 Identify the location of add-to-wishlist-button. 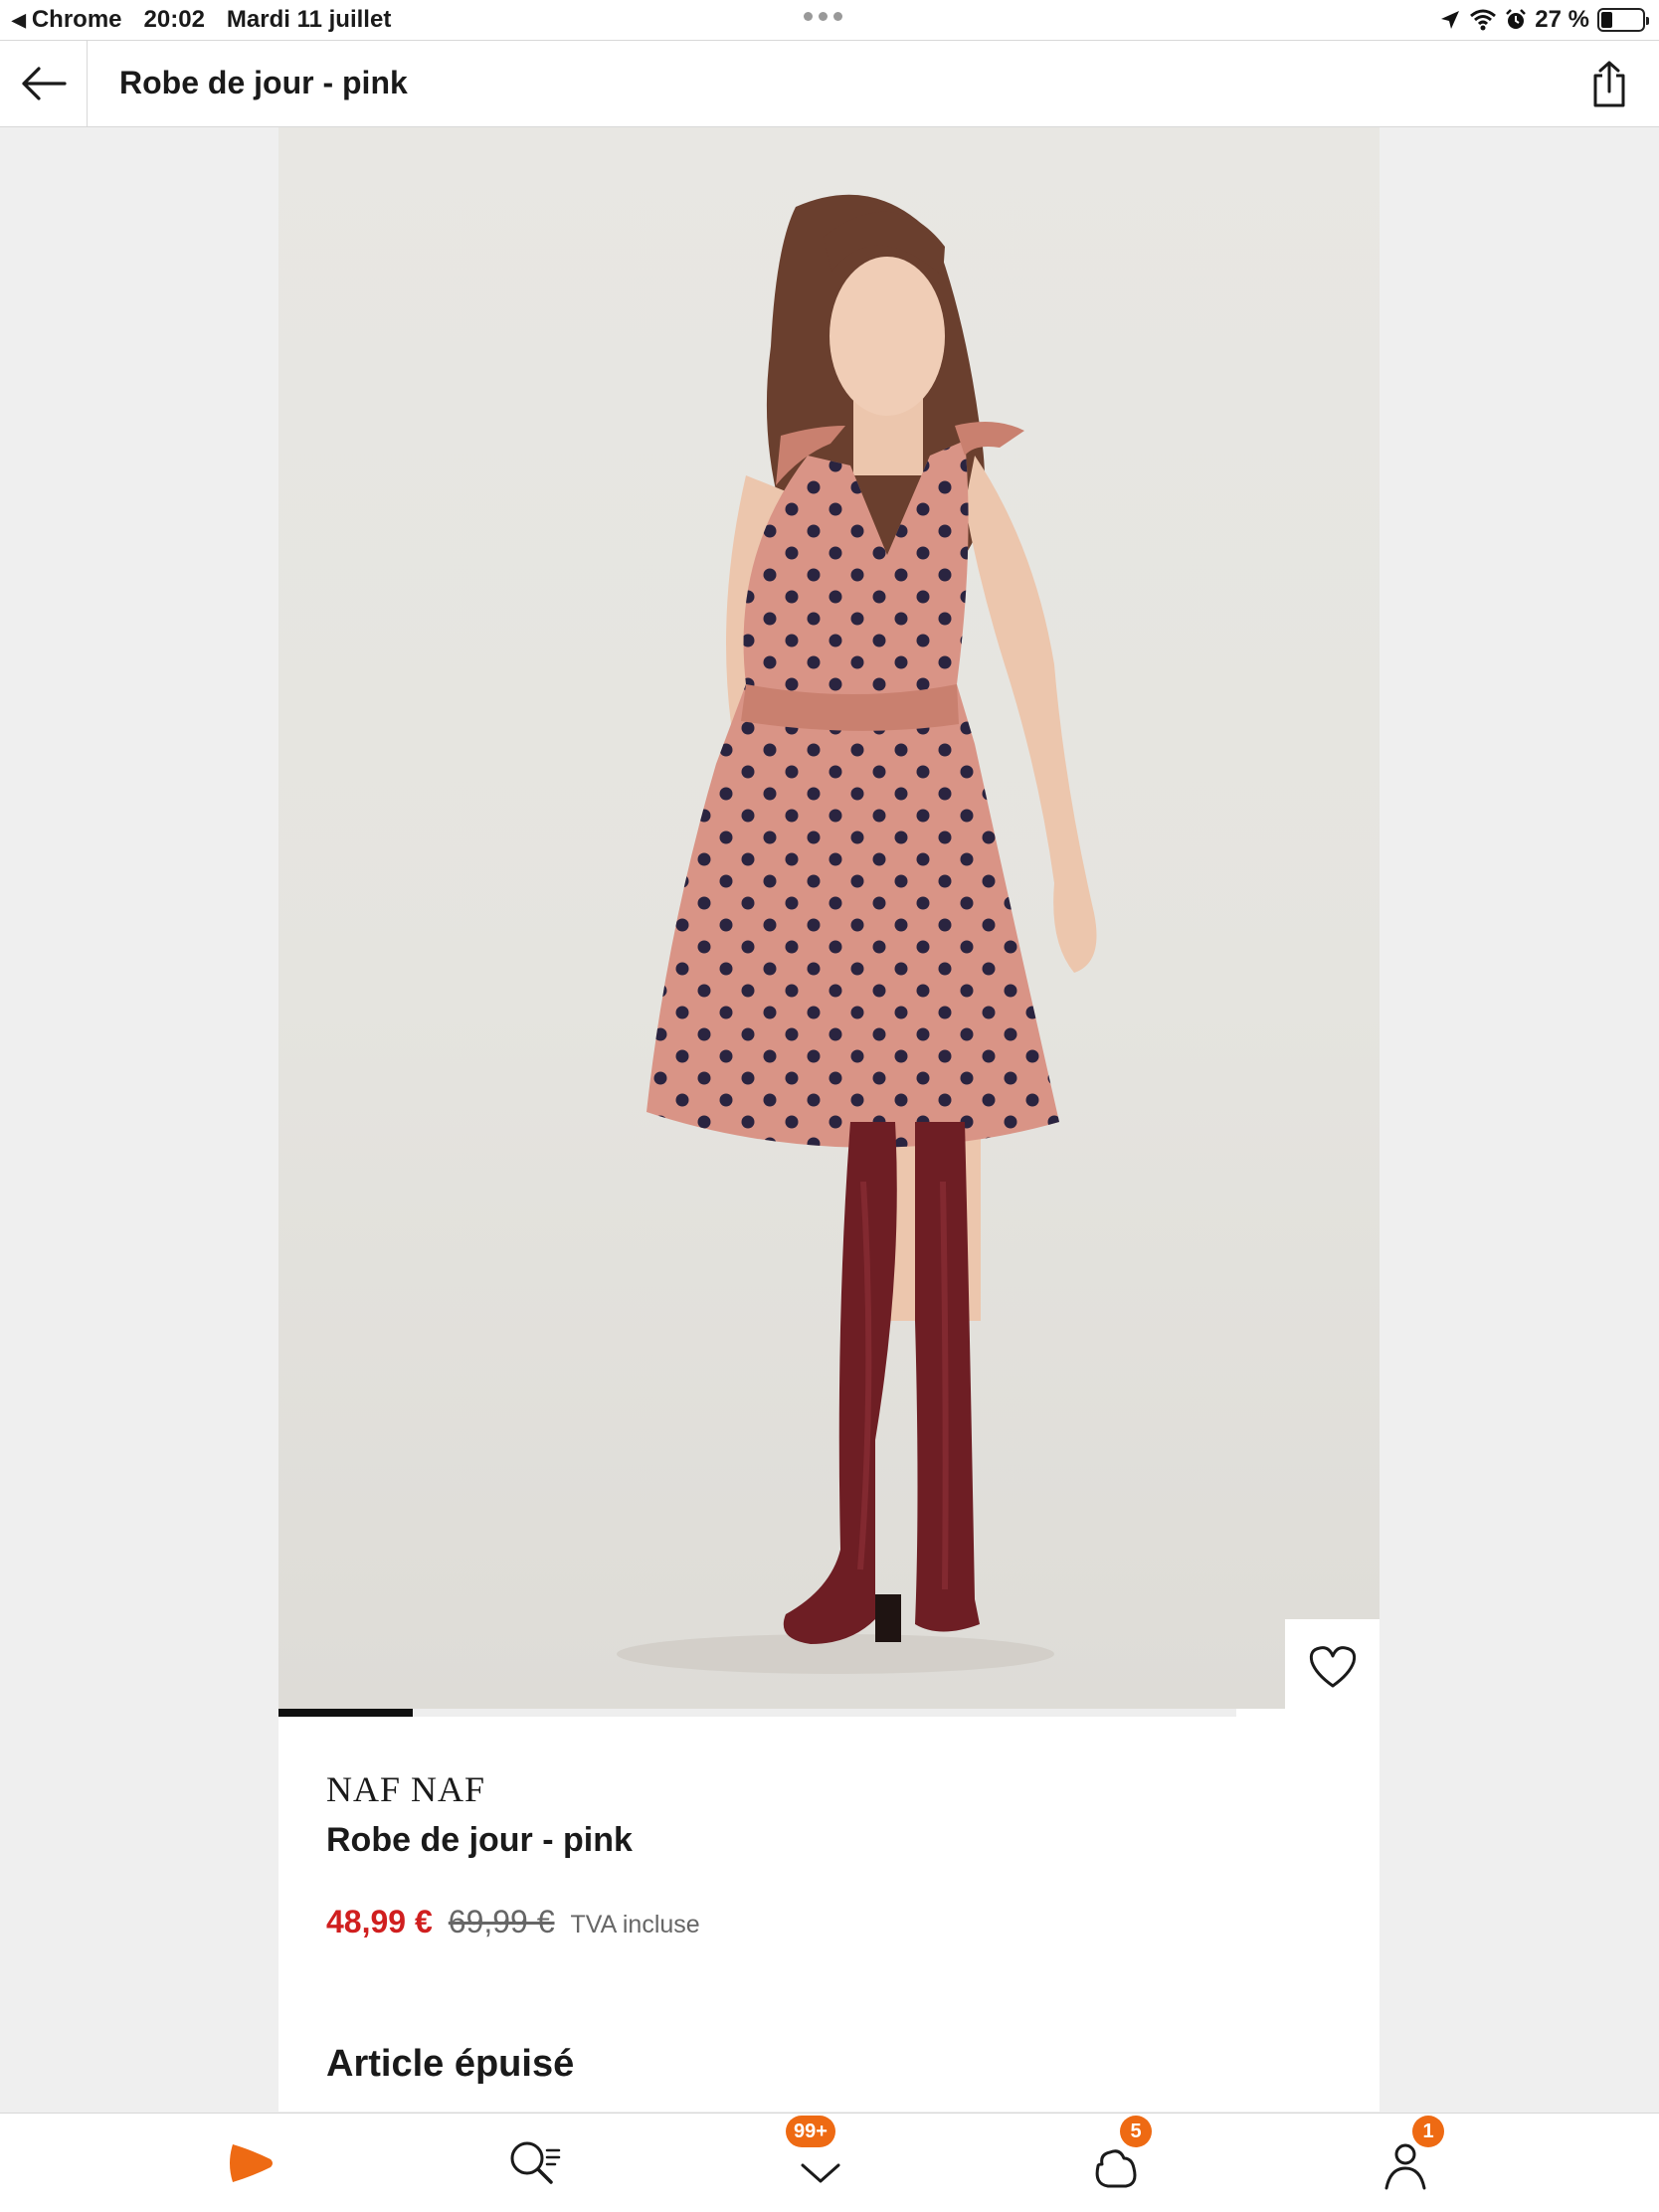
(1332, 1666).